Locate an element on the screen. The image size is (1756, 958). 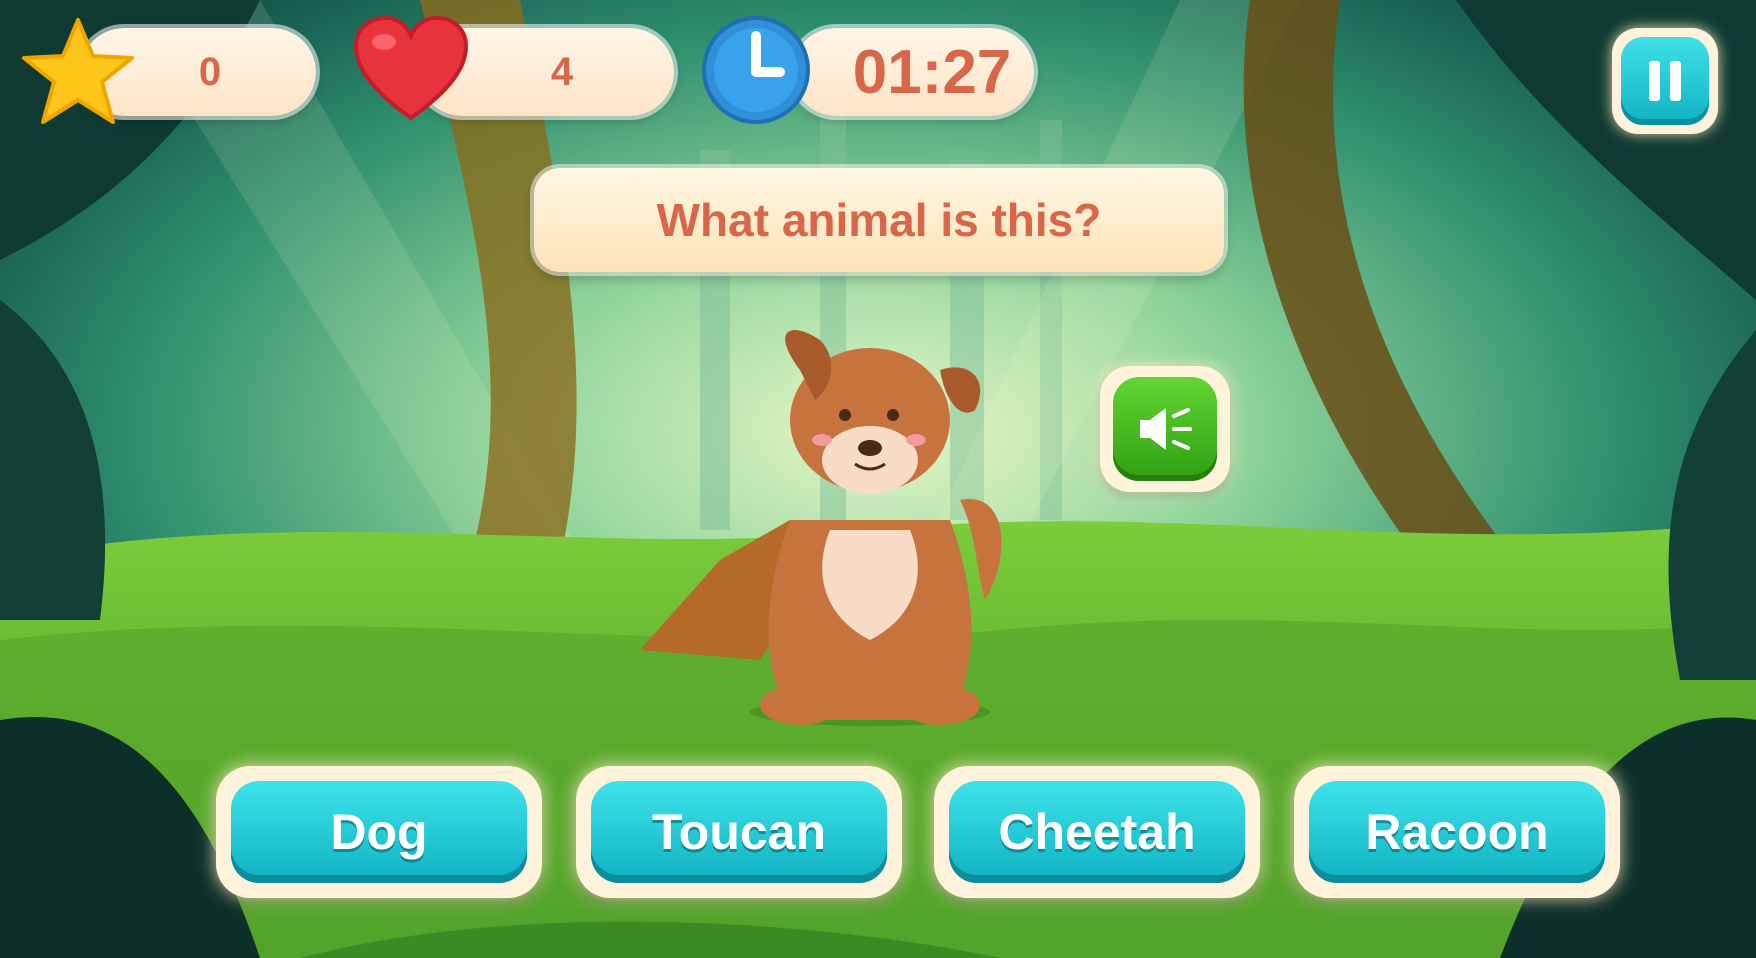
answer-button-dog: Dog is located at coordinates (379, 832).